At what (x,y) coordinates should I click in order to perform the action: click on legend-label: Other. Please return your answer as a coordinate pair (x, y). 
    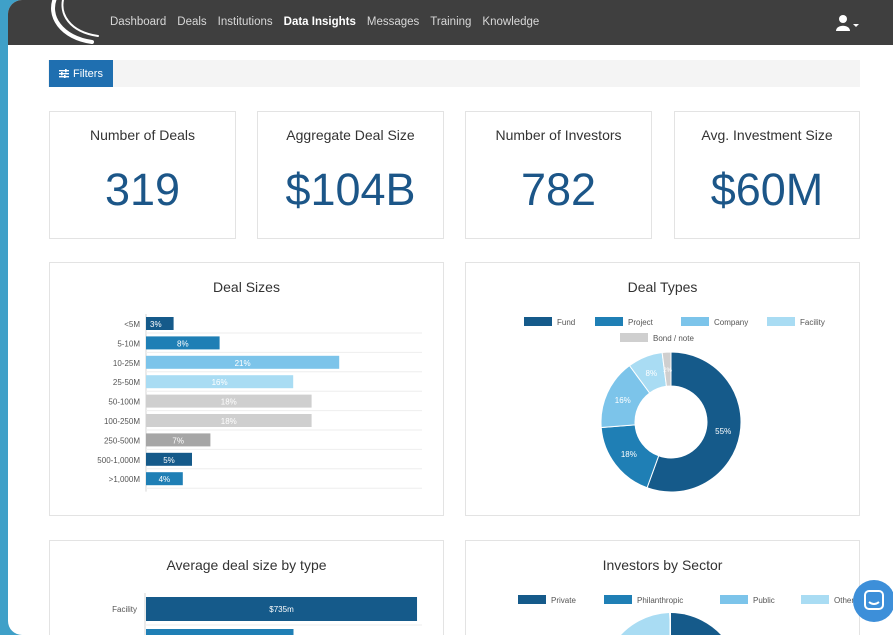
    Looking at the image, I should click on (844, 600).